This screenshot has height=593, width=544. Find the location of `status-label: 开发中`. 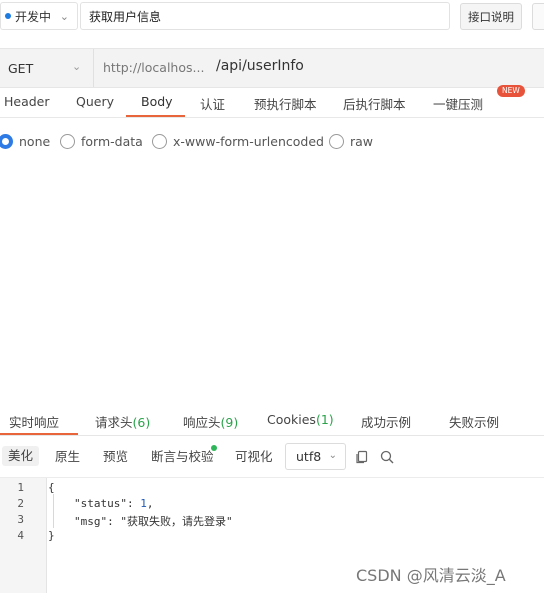

status-label: 开发中 is located at coordinates (33, 16).